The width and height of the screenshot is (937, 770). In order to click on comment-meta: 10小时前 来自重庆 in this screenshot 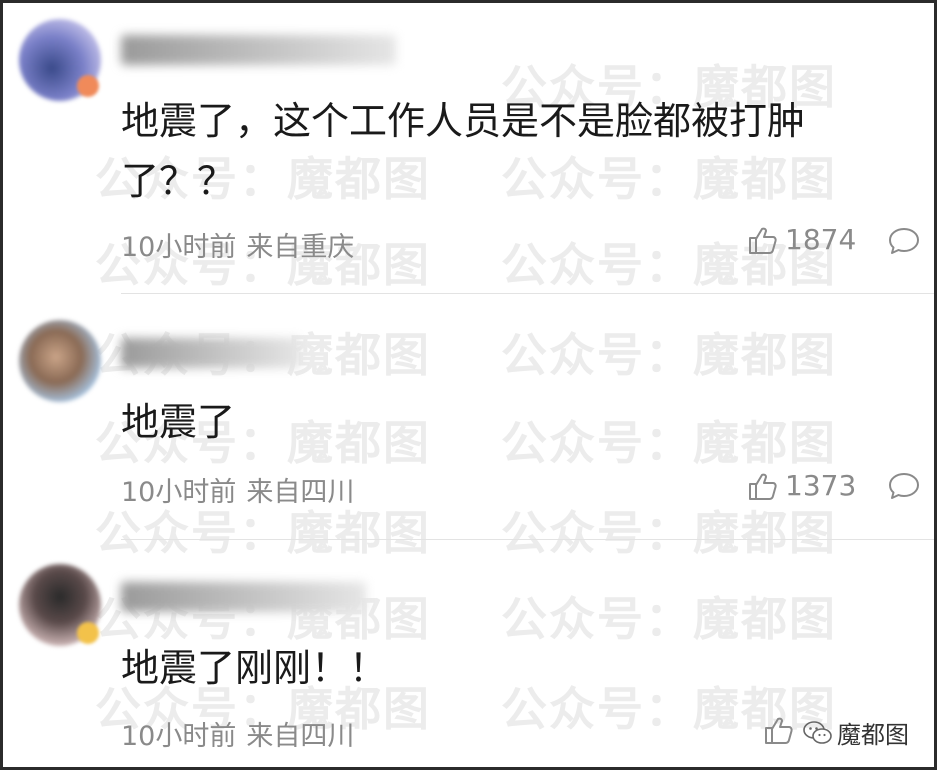, I will do `click(237, 244)`.